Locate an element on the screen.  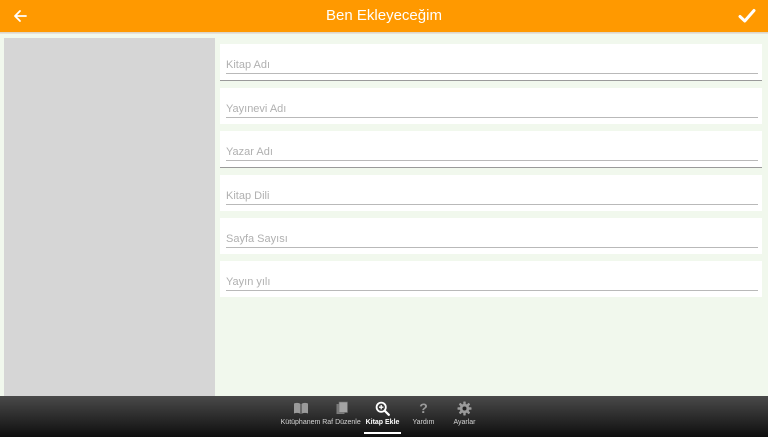
page-count-field-row is located at coordinates (491, 236).